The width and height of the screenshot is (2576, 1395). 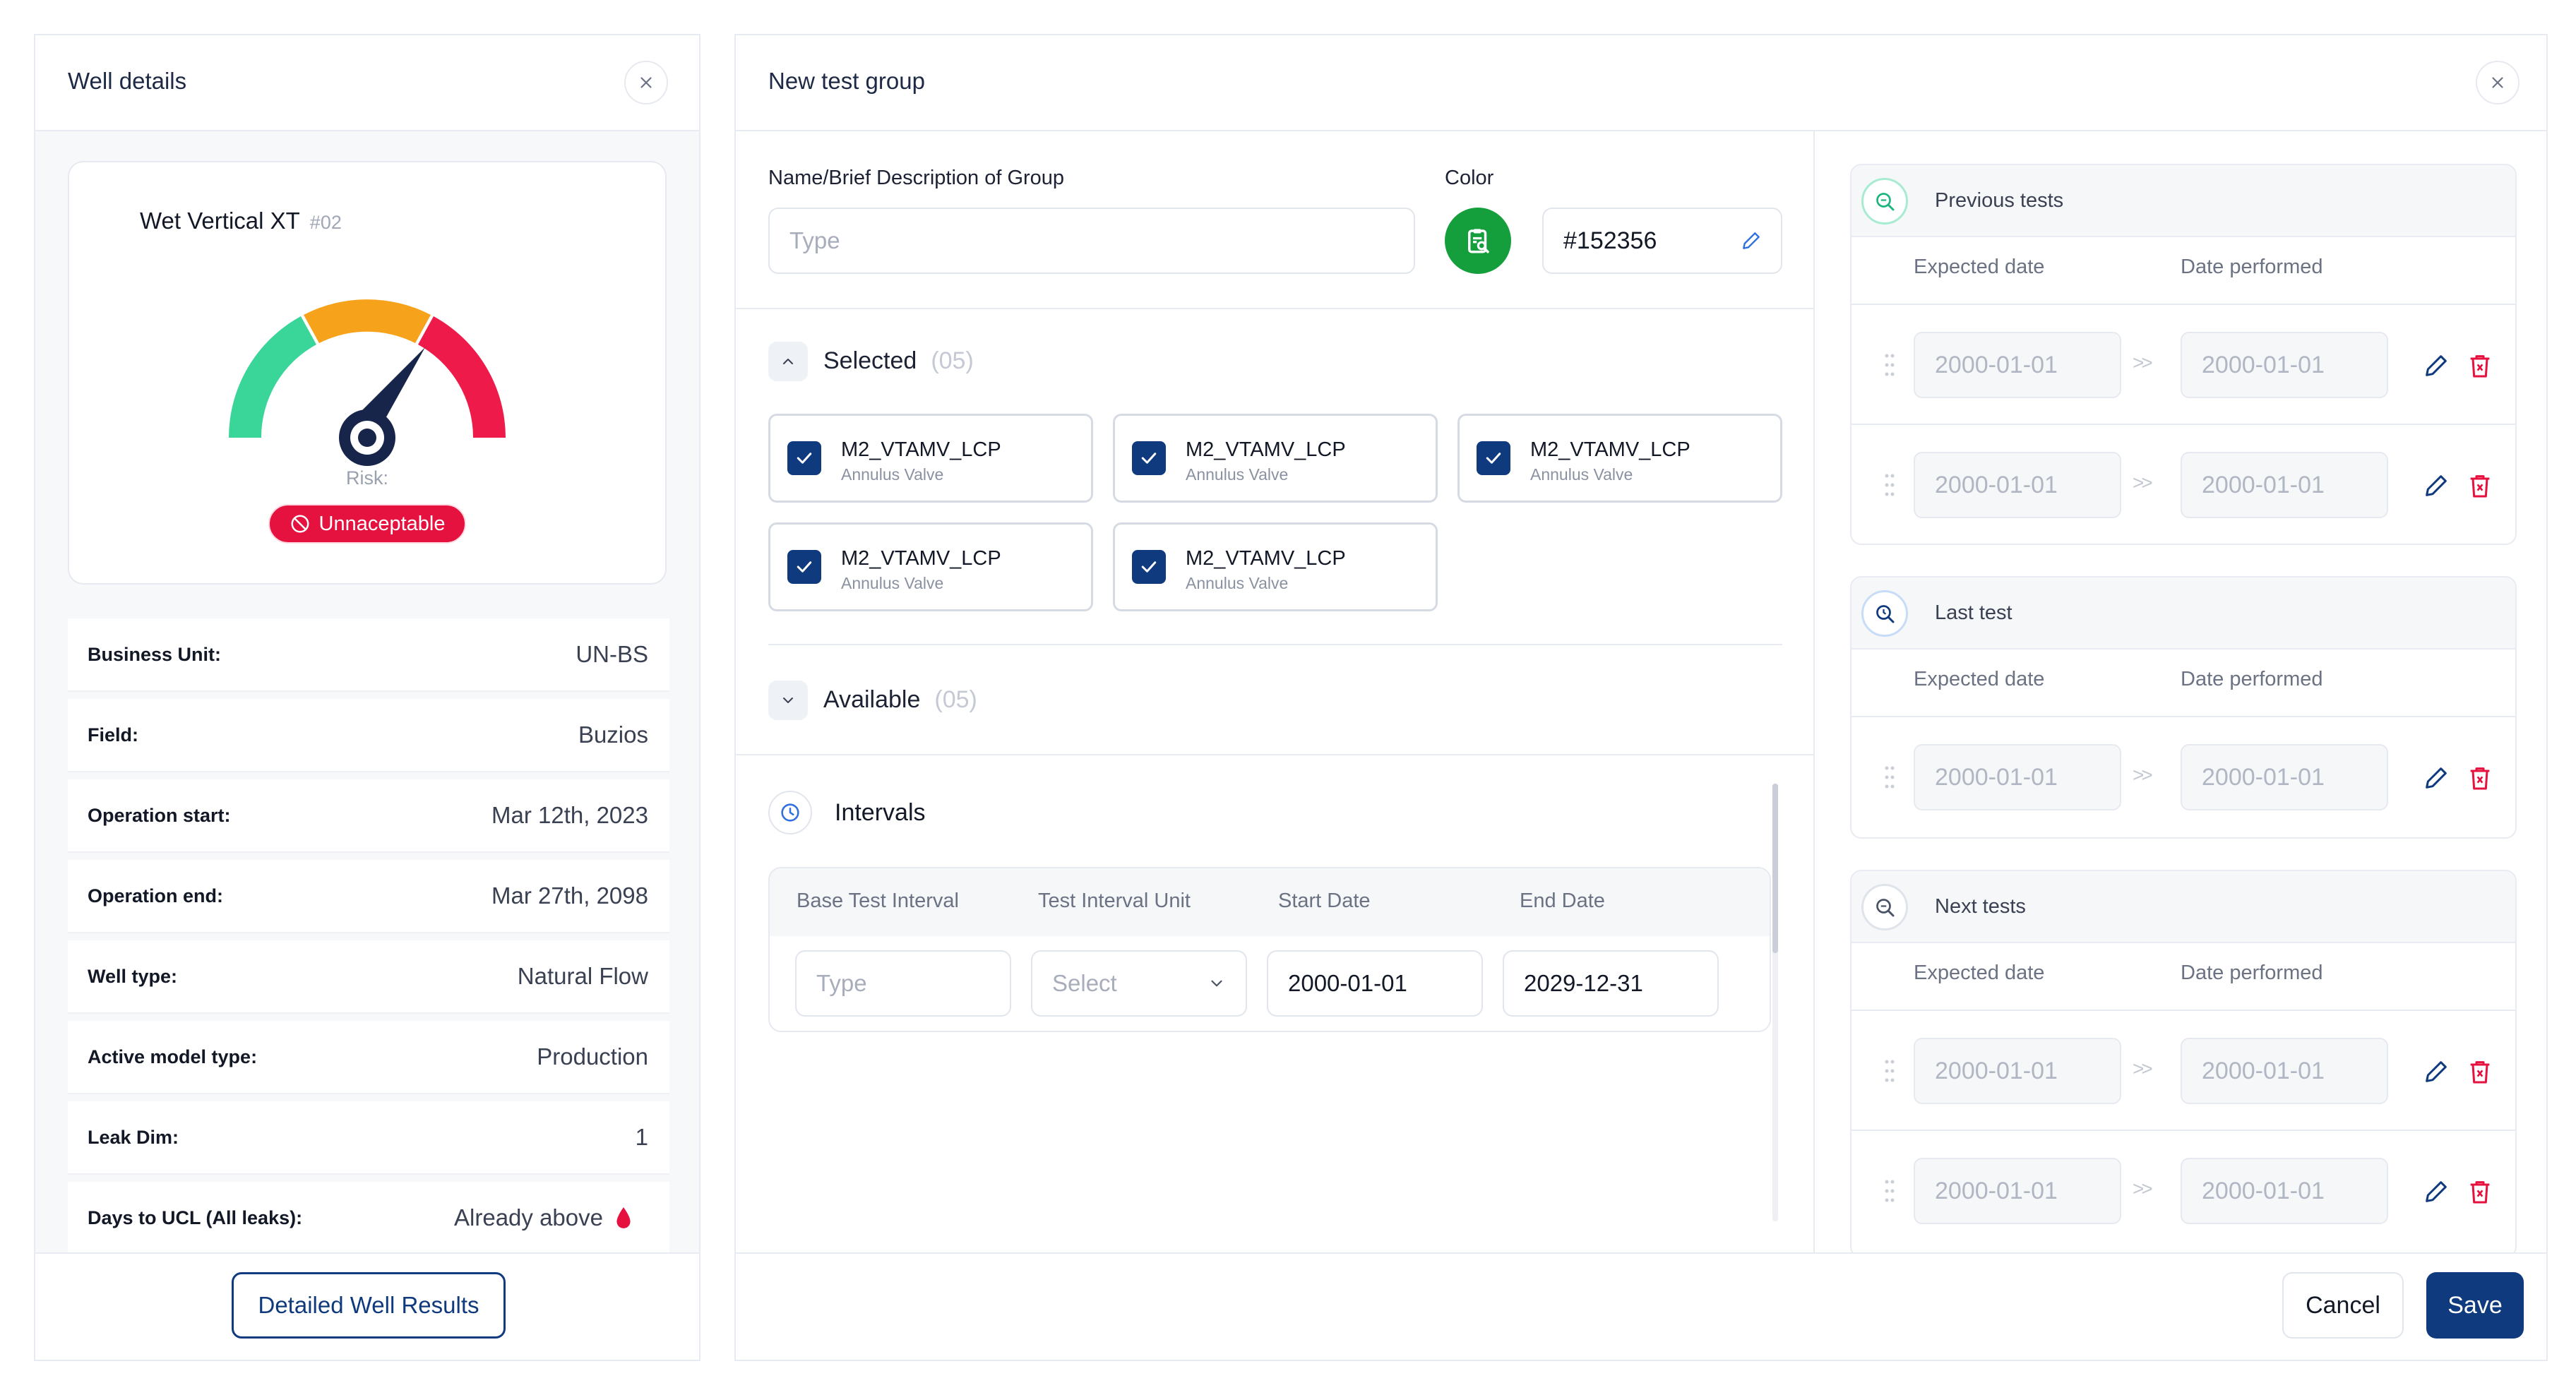 I want to click on gauge-segment-low, so click(x=272, y=377).